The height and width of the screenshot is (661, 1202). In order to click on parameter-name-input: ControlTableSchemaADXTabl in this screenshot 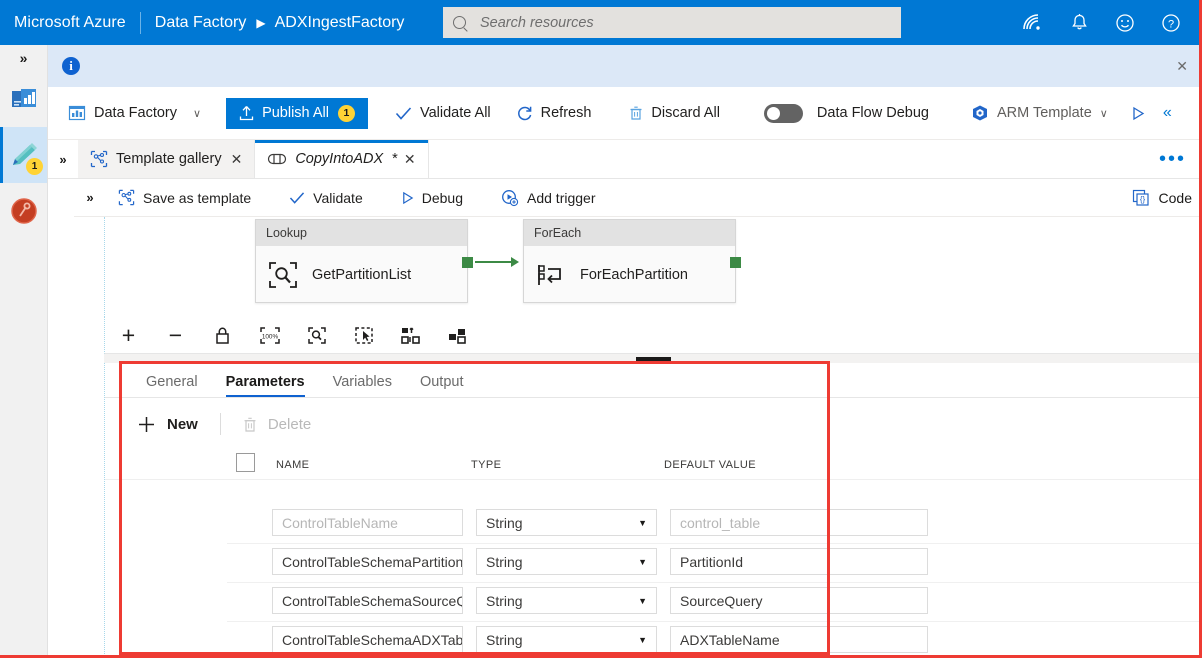, I will do `click(367, 639)`.